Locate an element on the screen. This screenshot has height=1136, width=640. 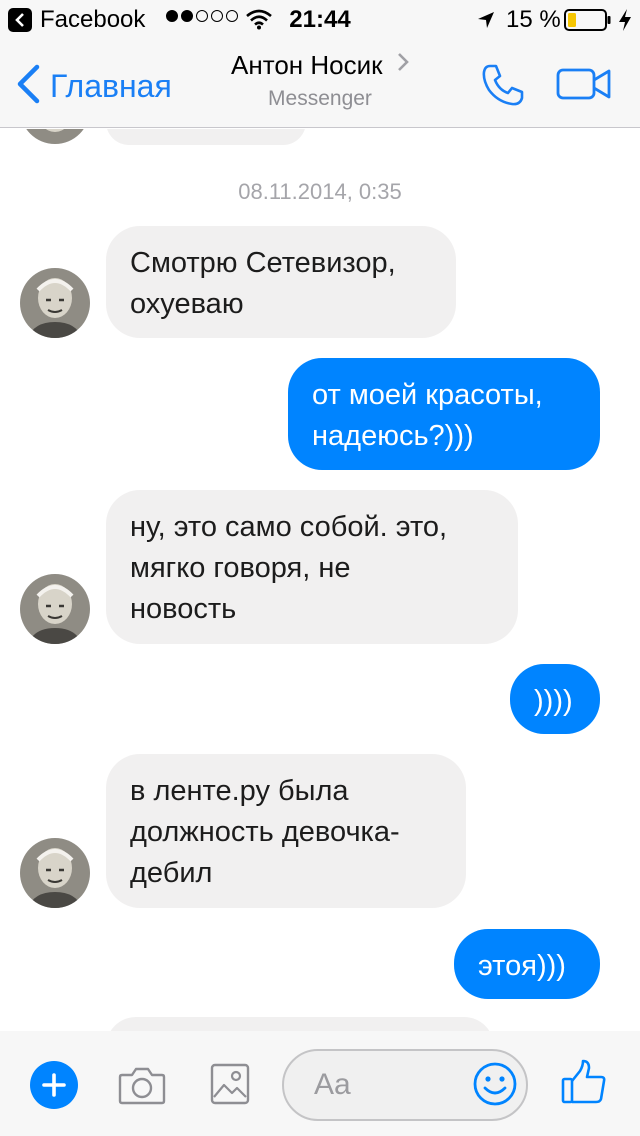
outgoing-message-bubble: )))) is located at coordinates (555, 699).